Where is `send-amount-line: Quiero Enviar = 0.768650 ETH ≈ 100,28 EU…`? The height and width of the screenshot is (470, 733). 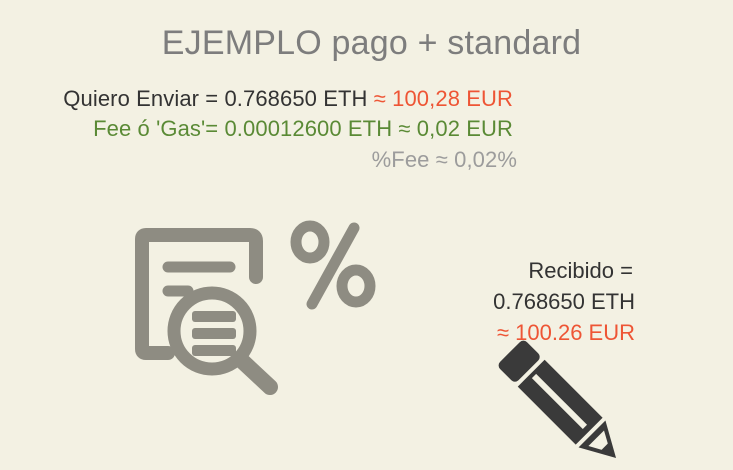 send-amount-line: Quiero Enviar = 0.768650 ETH ≈ 100,28 EU… is located at coordinates (288, 99).